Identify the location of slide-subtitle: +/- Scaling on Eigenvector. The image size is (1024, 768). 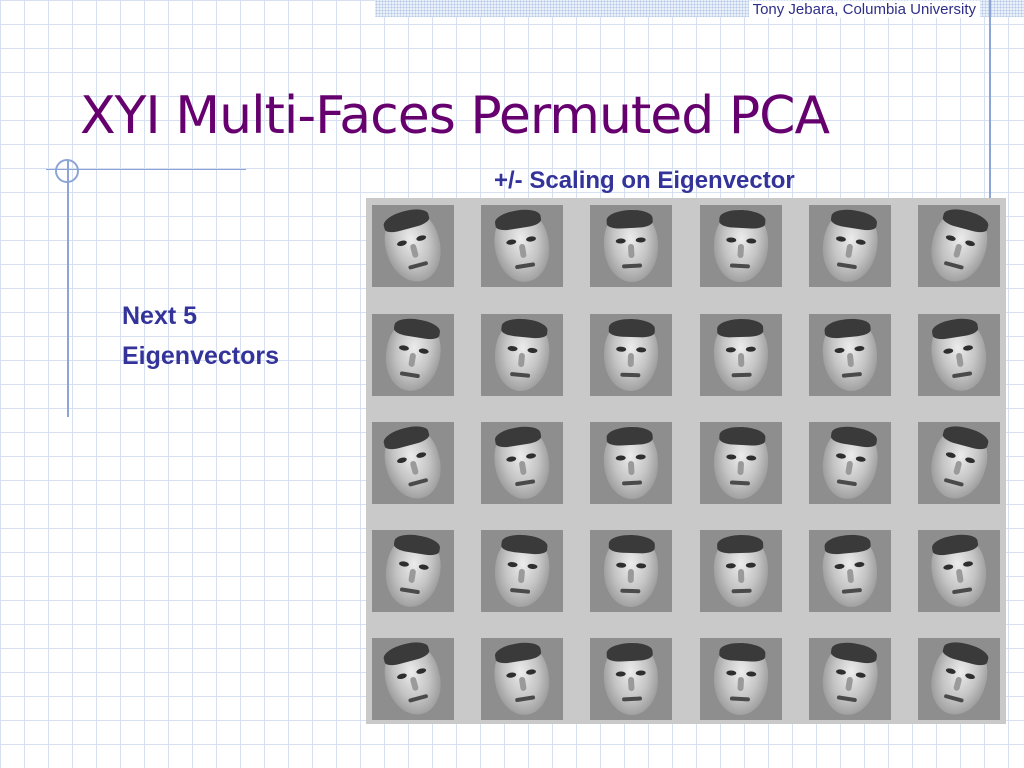
(644, 180).